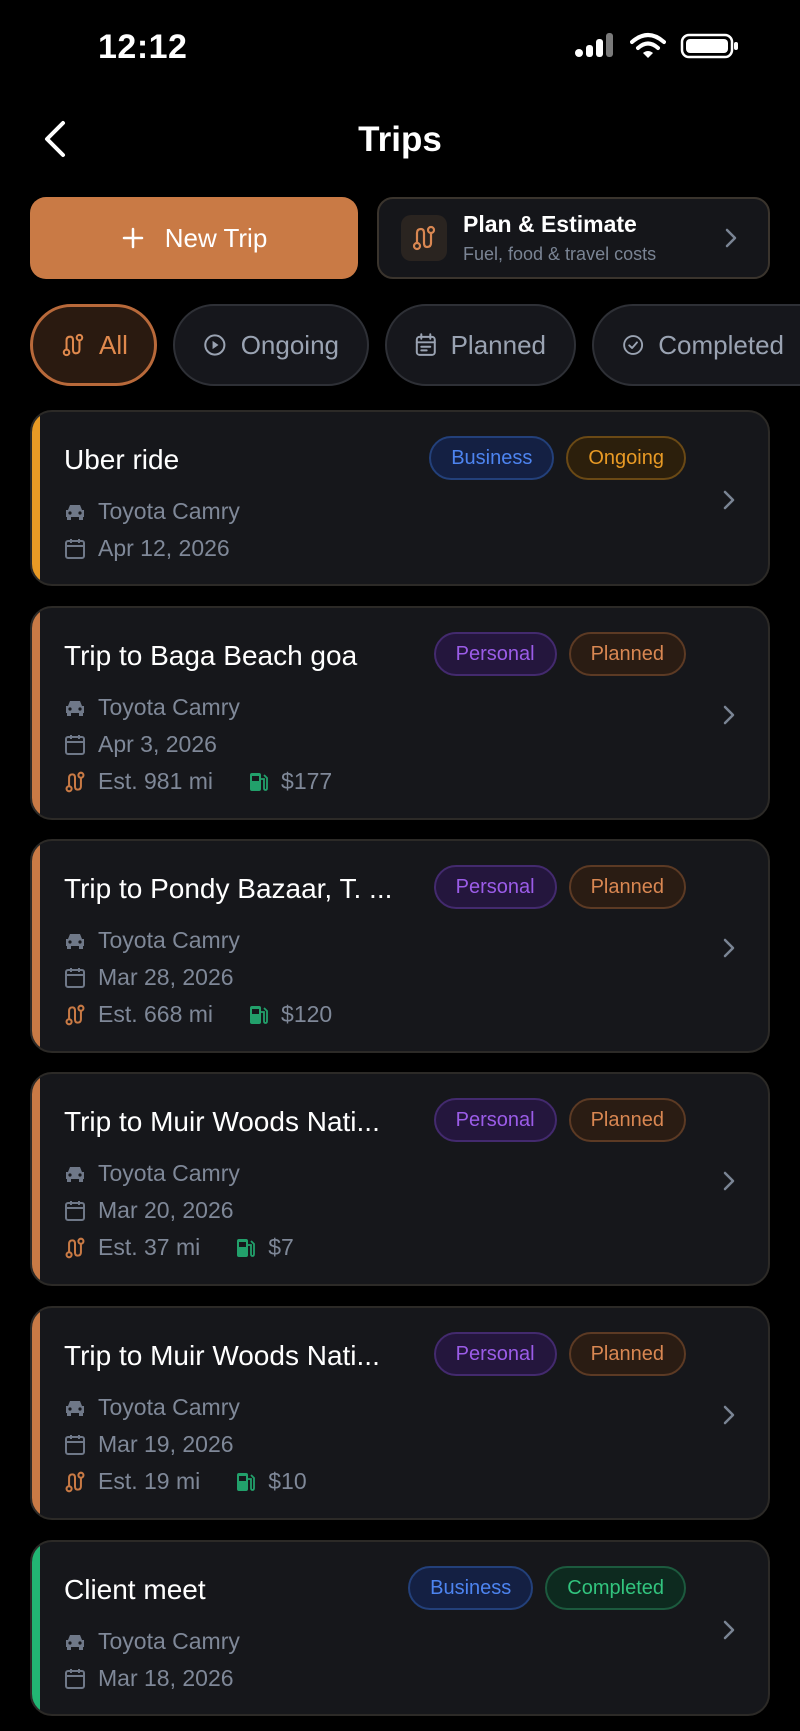 The width and height of the screenshot is (800, 1731). I want to click on trip-date: Mar 20, 2026, so click(166, 1210).